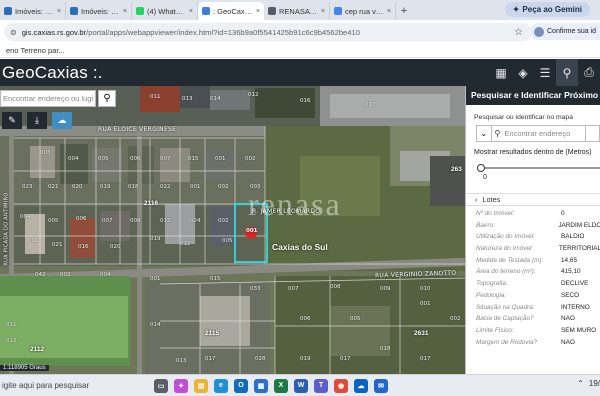  Describe the element at coordinates (305, 359) in the screenshot. I see `lot-number-label: 019` at that location.